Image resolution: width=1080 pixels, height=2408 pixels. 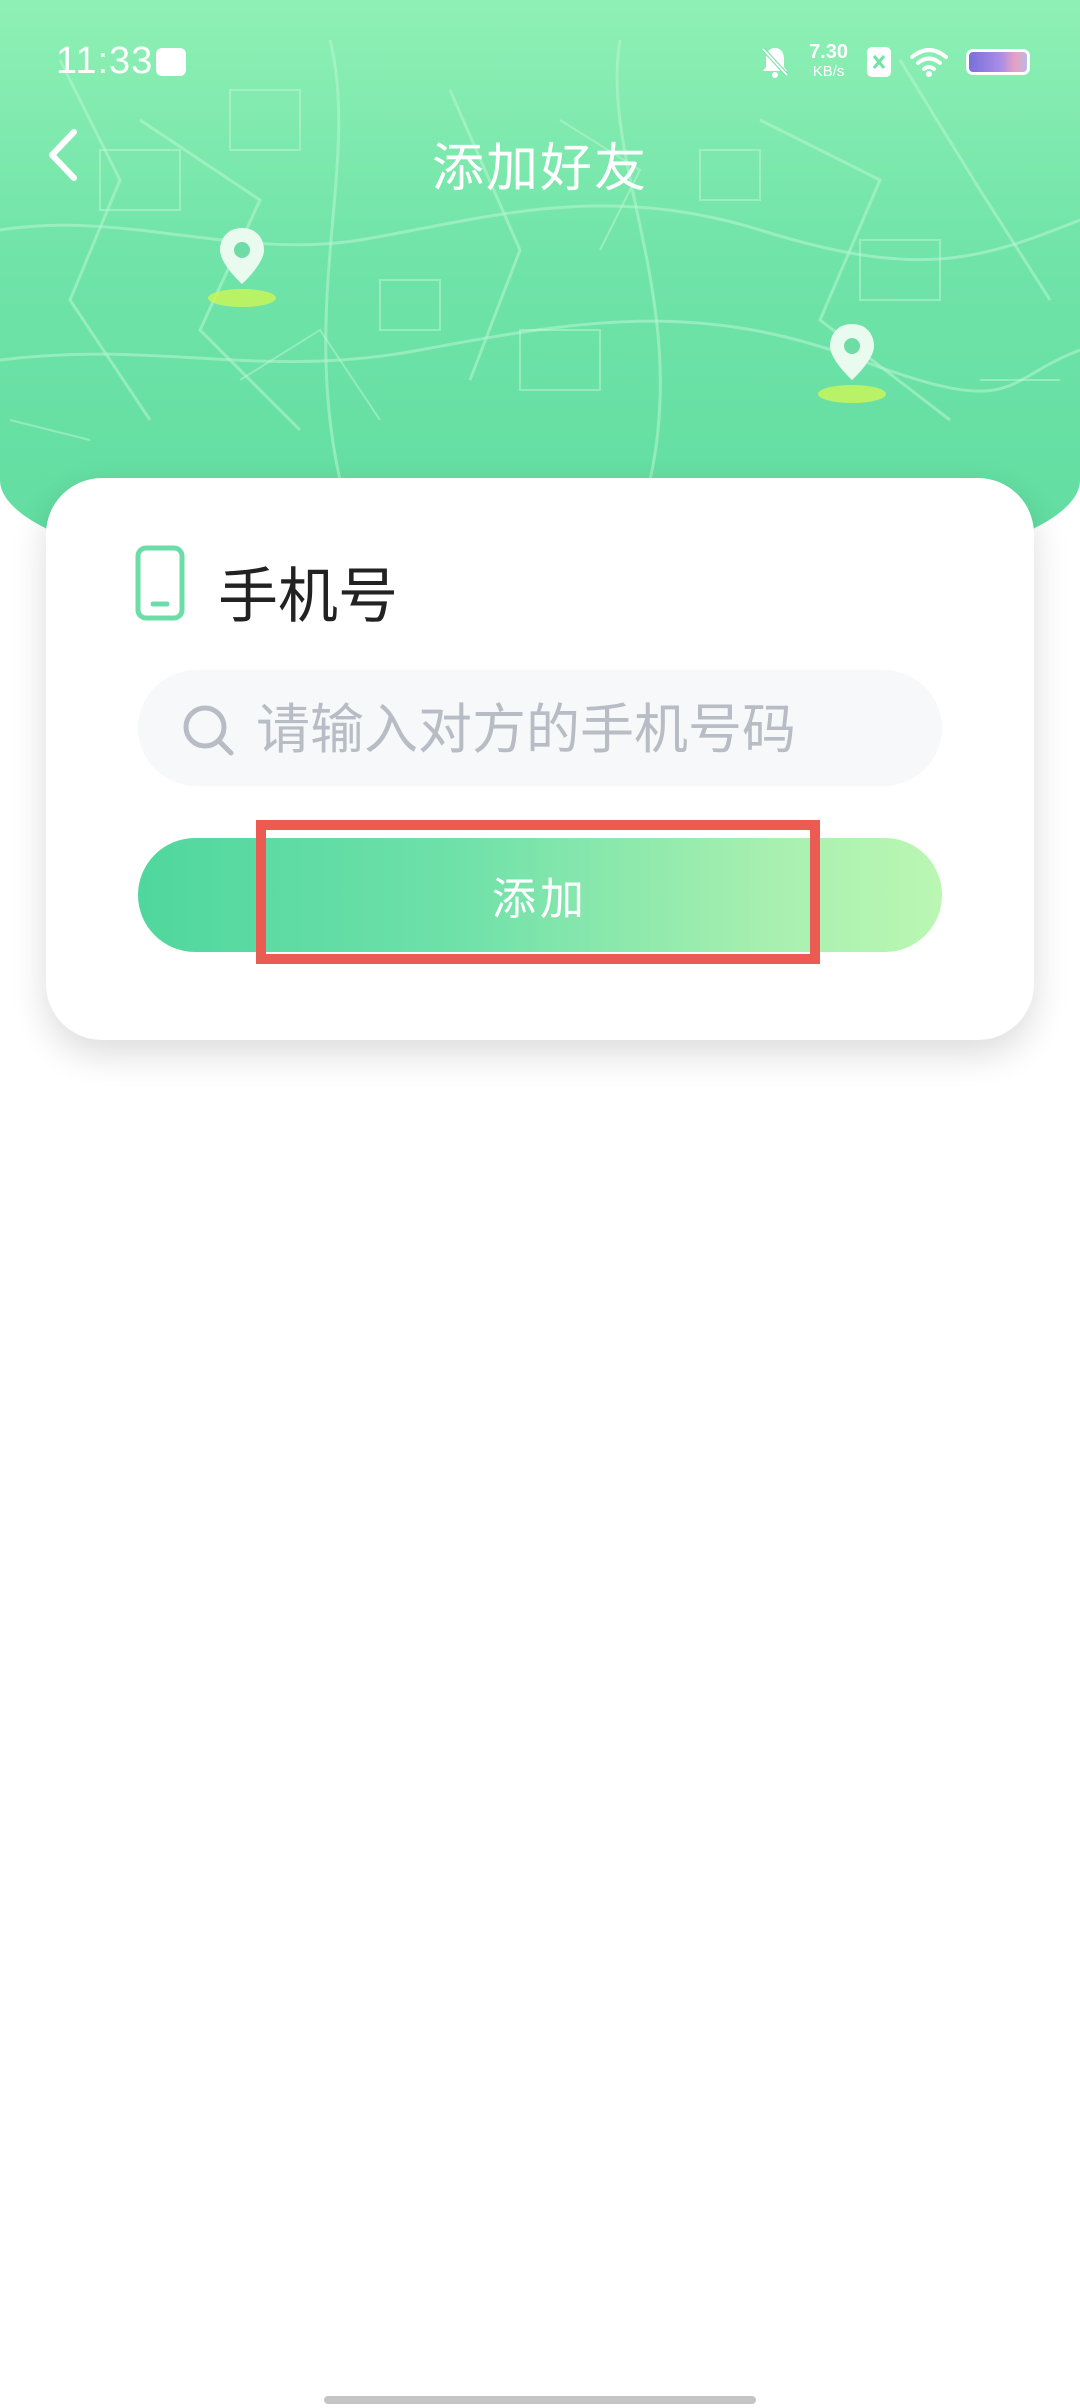 I want to click on home-indicator, so click(x=540, y=2400).